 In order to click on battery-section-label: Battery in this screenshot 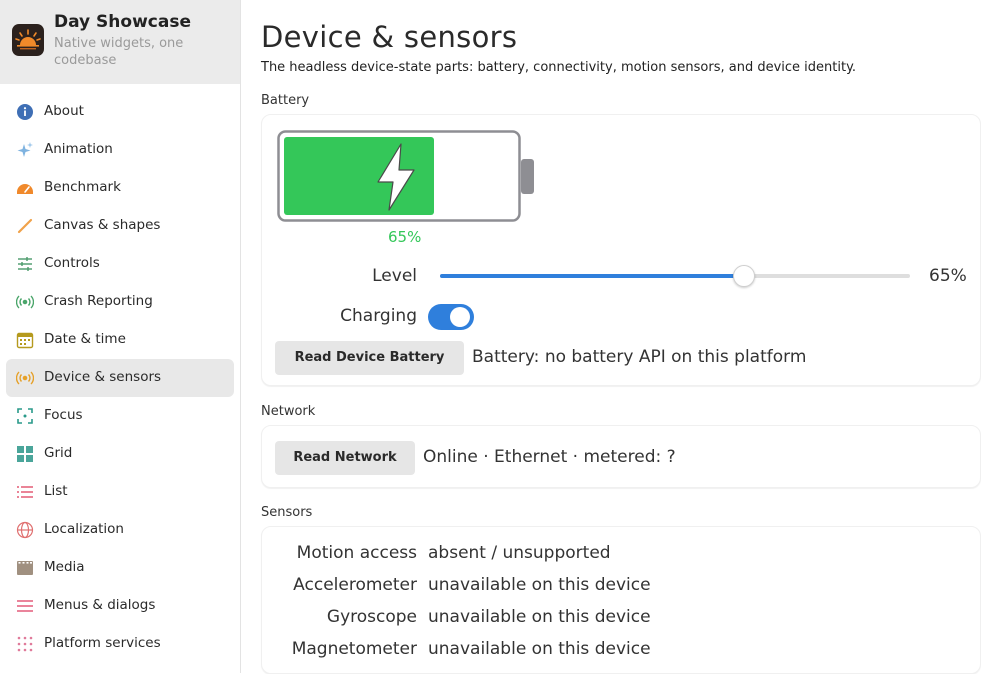, I will do `click(285, 100)`.